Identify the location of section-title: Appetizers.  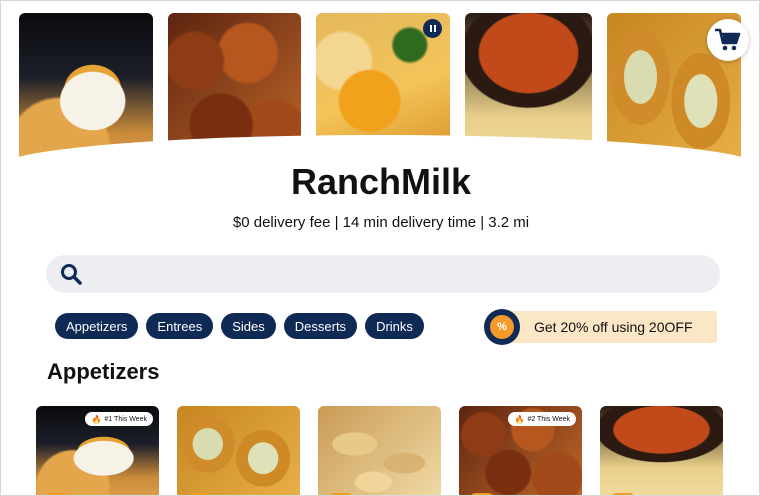
(103, 371).